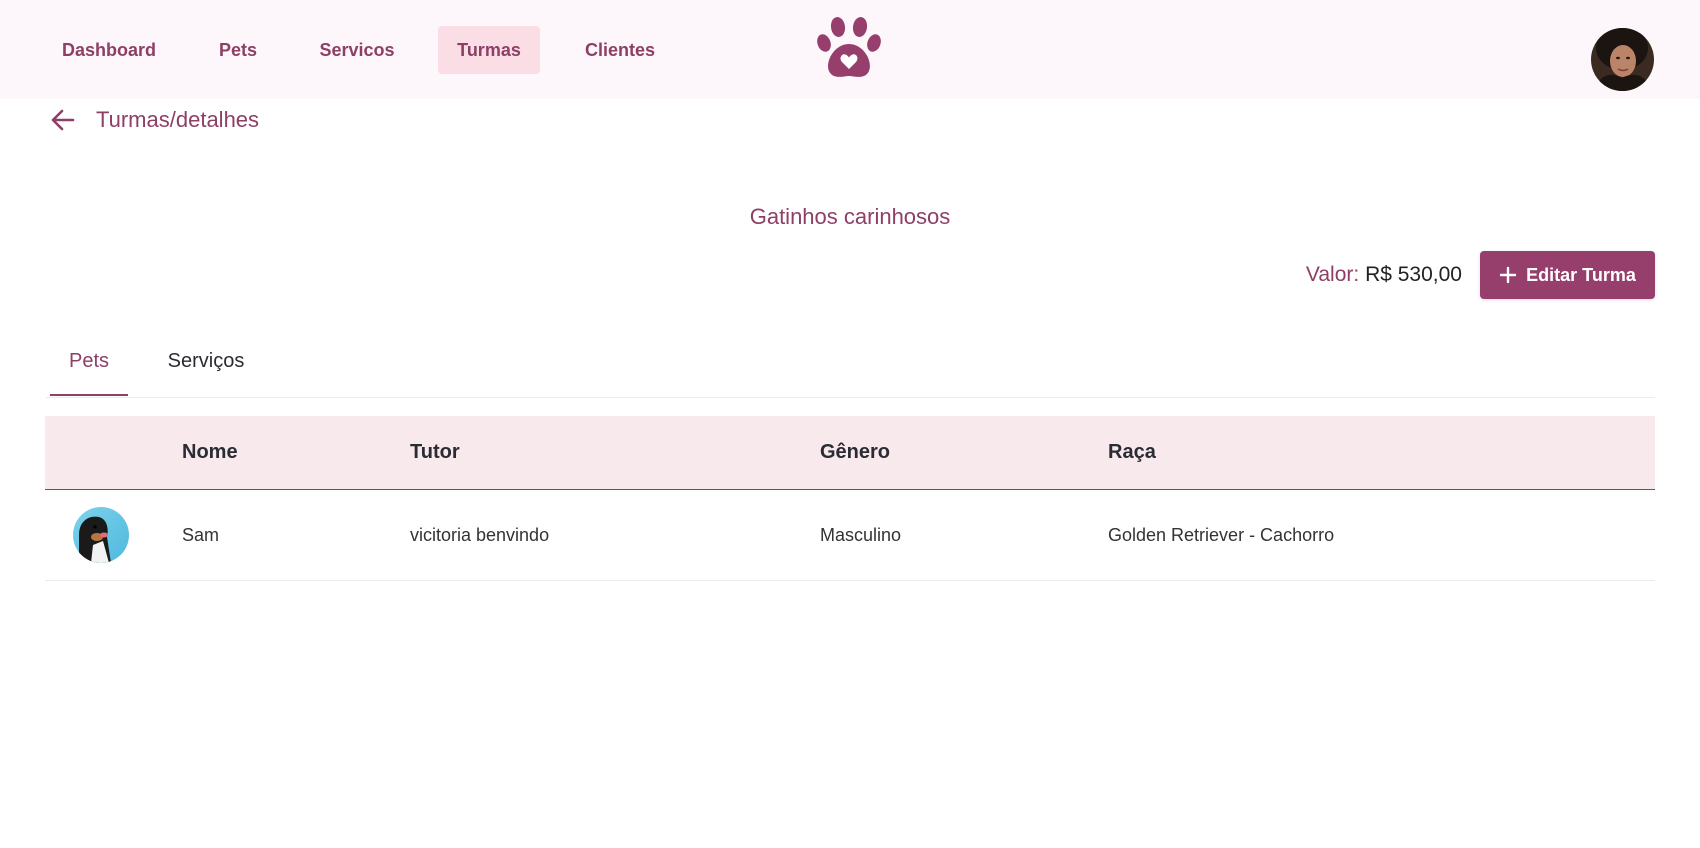 This screenshot has height=848, width=1700. I want to click on nav-dashboard: Dashboard, so click(109, 50).